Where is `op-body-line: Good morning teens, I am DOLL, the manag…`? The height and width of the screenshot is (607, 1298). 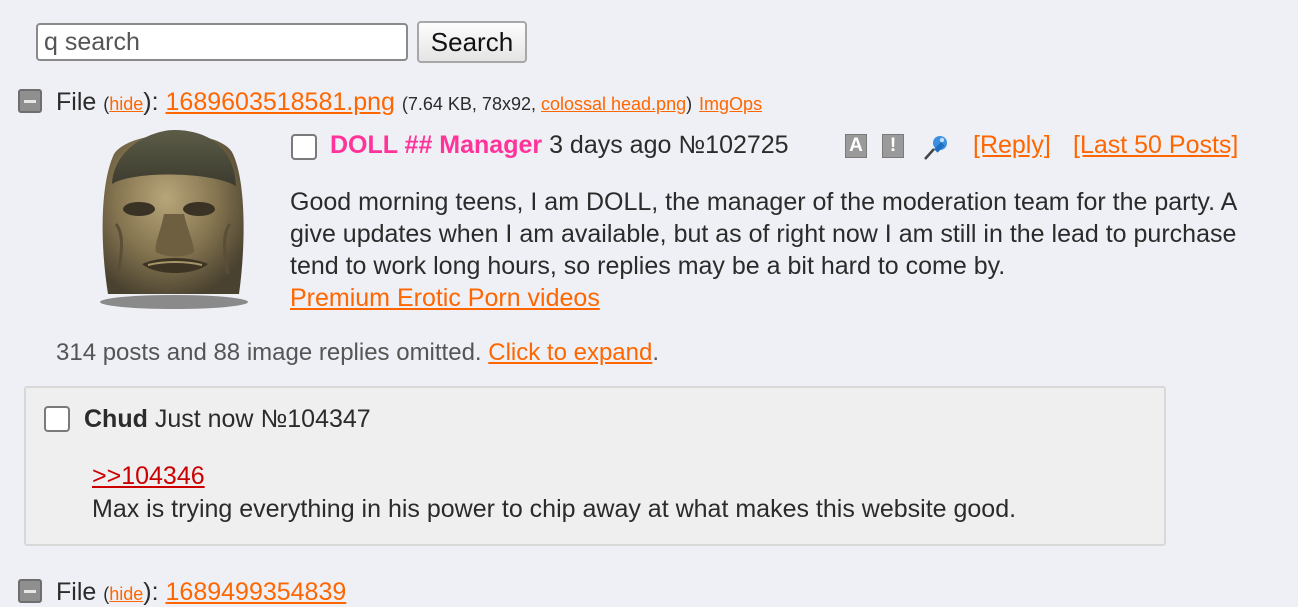 op-body-line: Good morning teens, I am DOLL, the manag… is located at coordinates (764, 202).